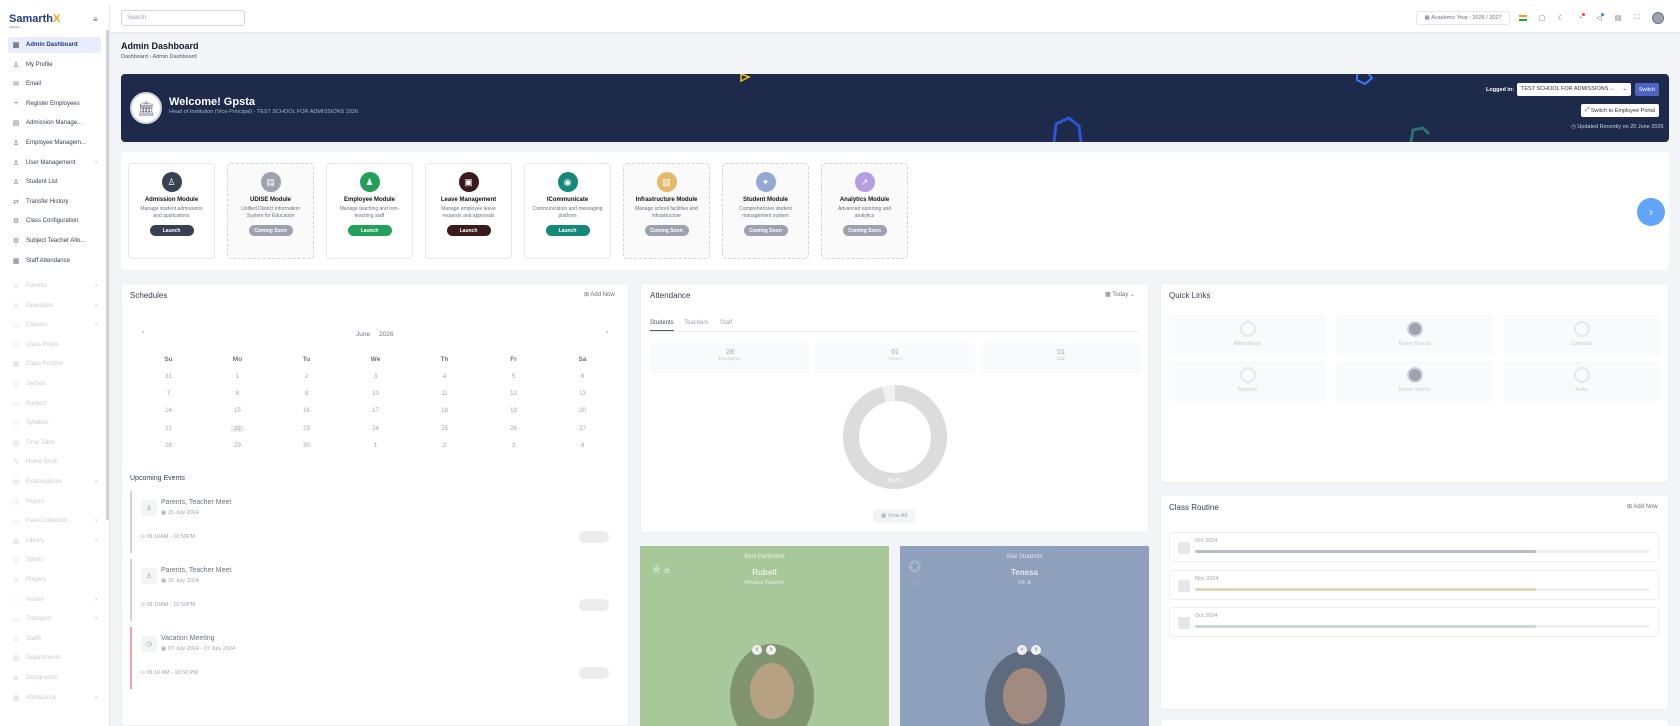 The width and height of the screenshot is (1680, 726). What do you see at coordinates (696, 323) in the screenshot?
I see `tab-teachers: Teachers` at bounding box center [696, 323].